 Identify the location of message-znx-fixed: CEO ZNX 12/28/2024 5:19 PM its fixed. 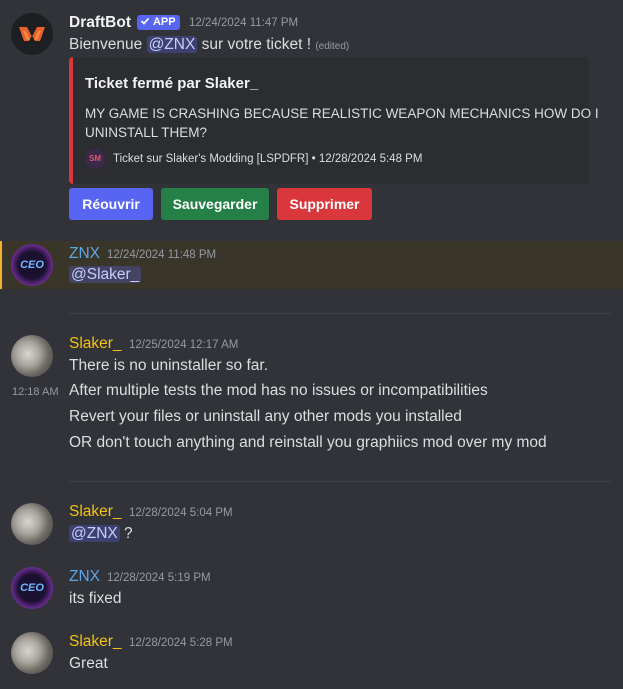
(311, 589).